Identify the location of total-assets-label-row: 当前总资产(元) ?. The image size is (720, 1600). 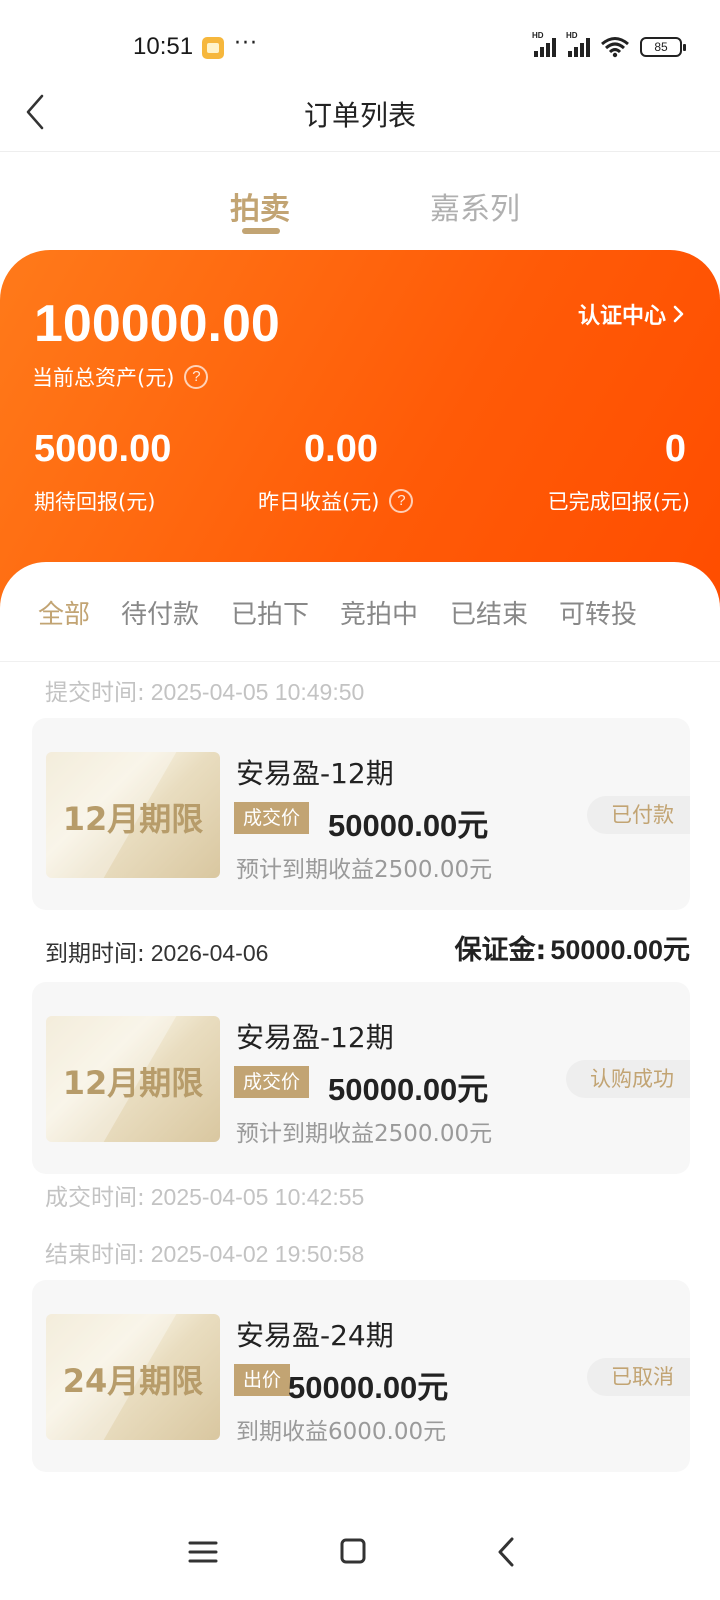
(120, 377).